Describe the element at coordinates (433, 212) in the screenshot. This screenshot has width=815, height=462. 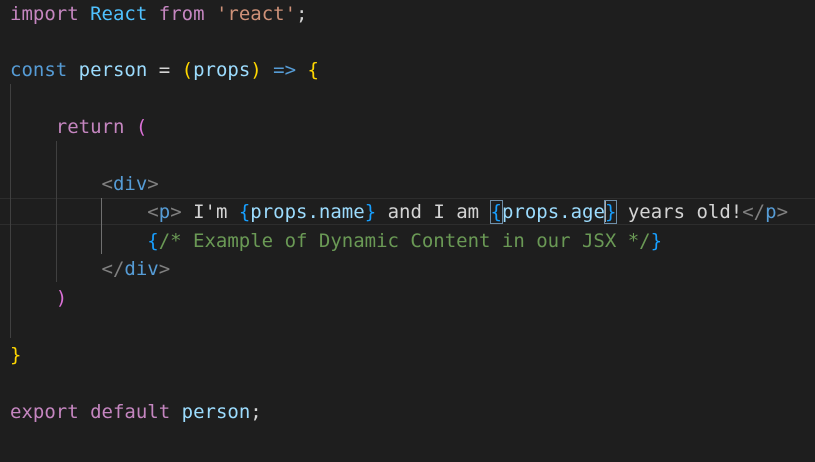
I see `jsx-text-2: and I am` at that location.